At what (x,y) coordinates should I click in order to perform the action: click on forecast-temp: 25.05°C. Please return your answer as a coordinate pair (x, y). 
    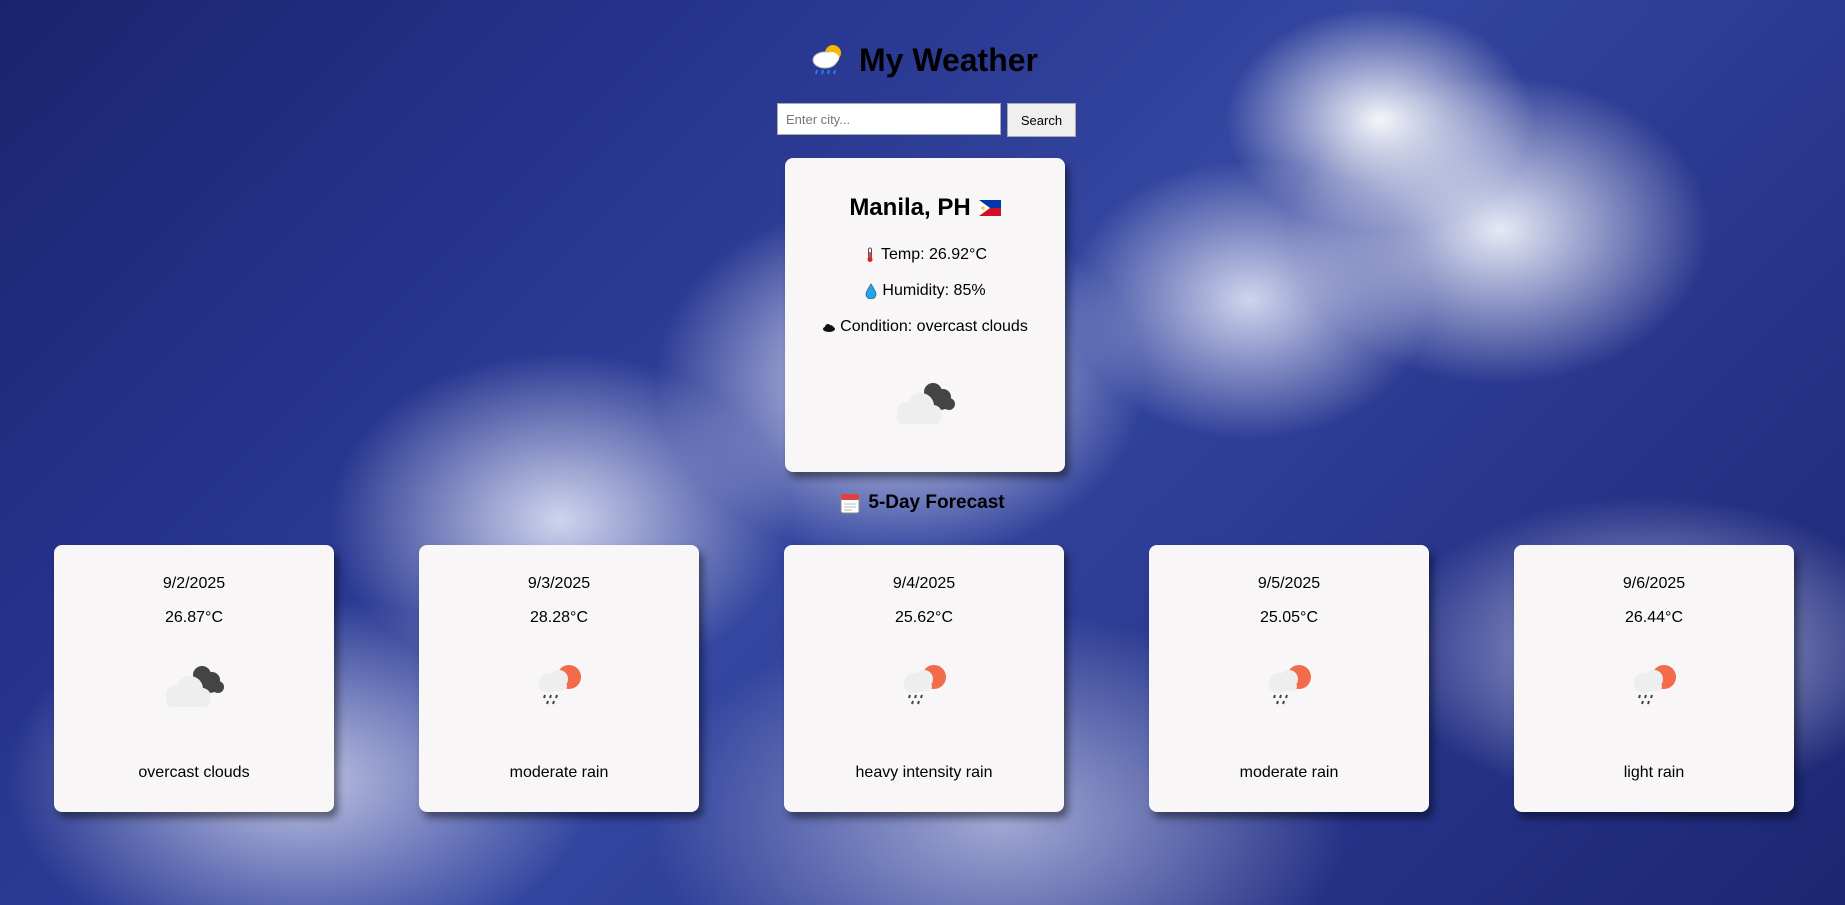
    Looking at the image, I should click on (1289, 617).